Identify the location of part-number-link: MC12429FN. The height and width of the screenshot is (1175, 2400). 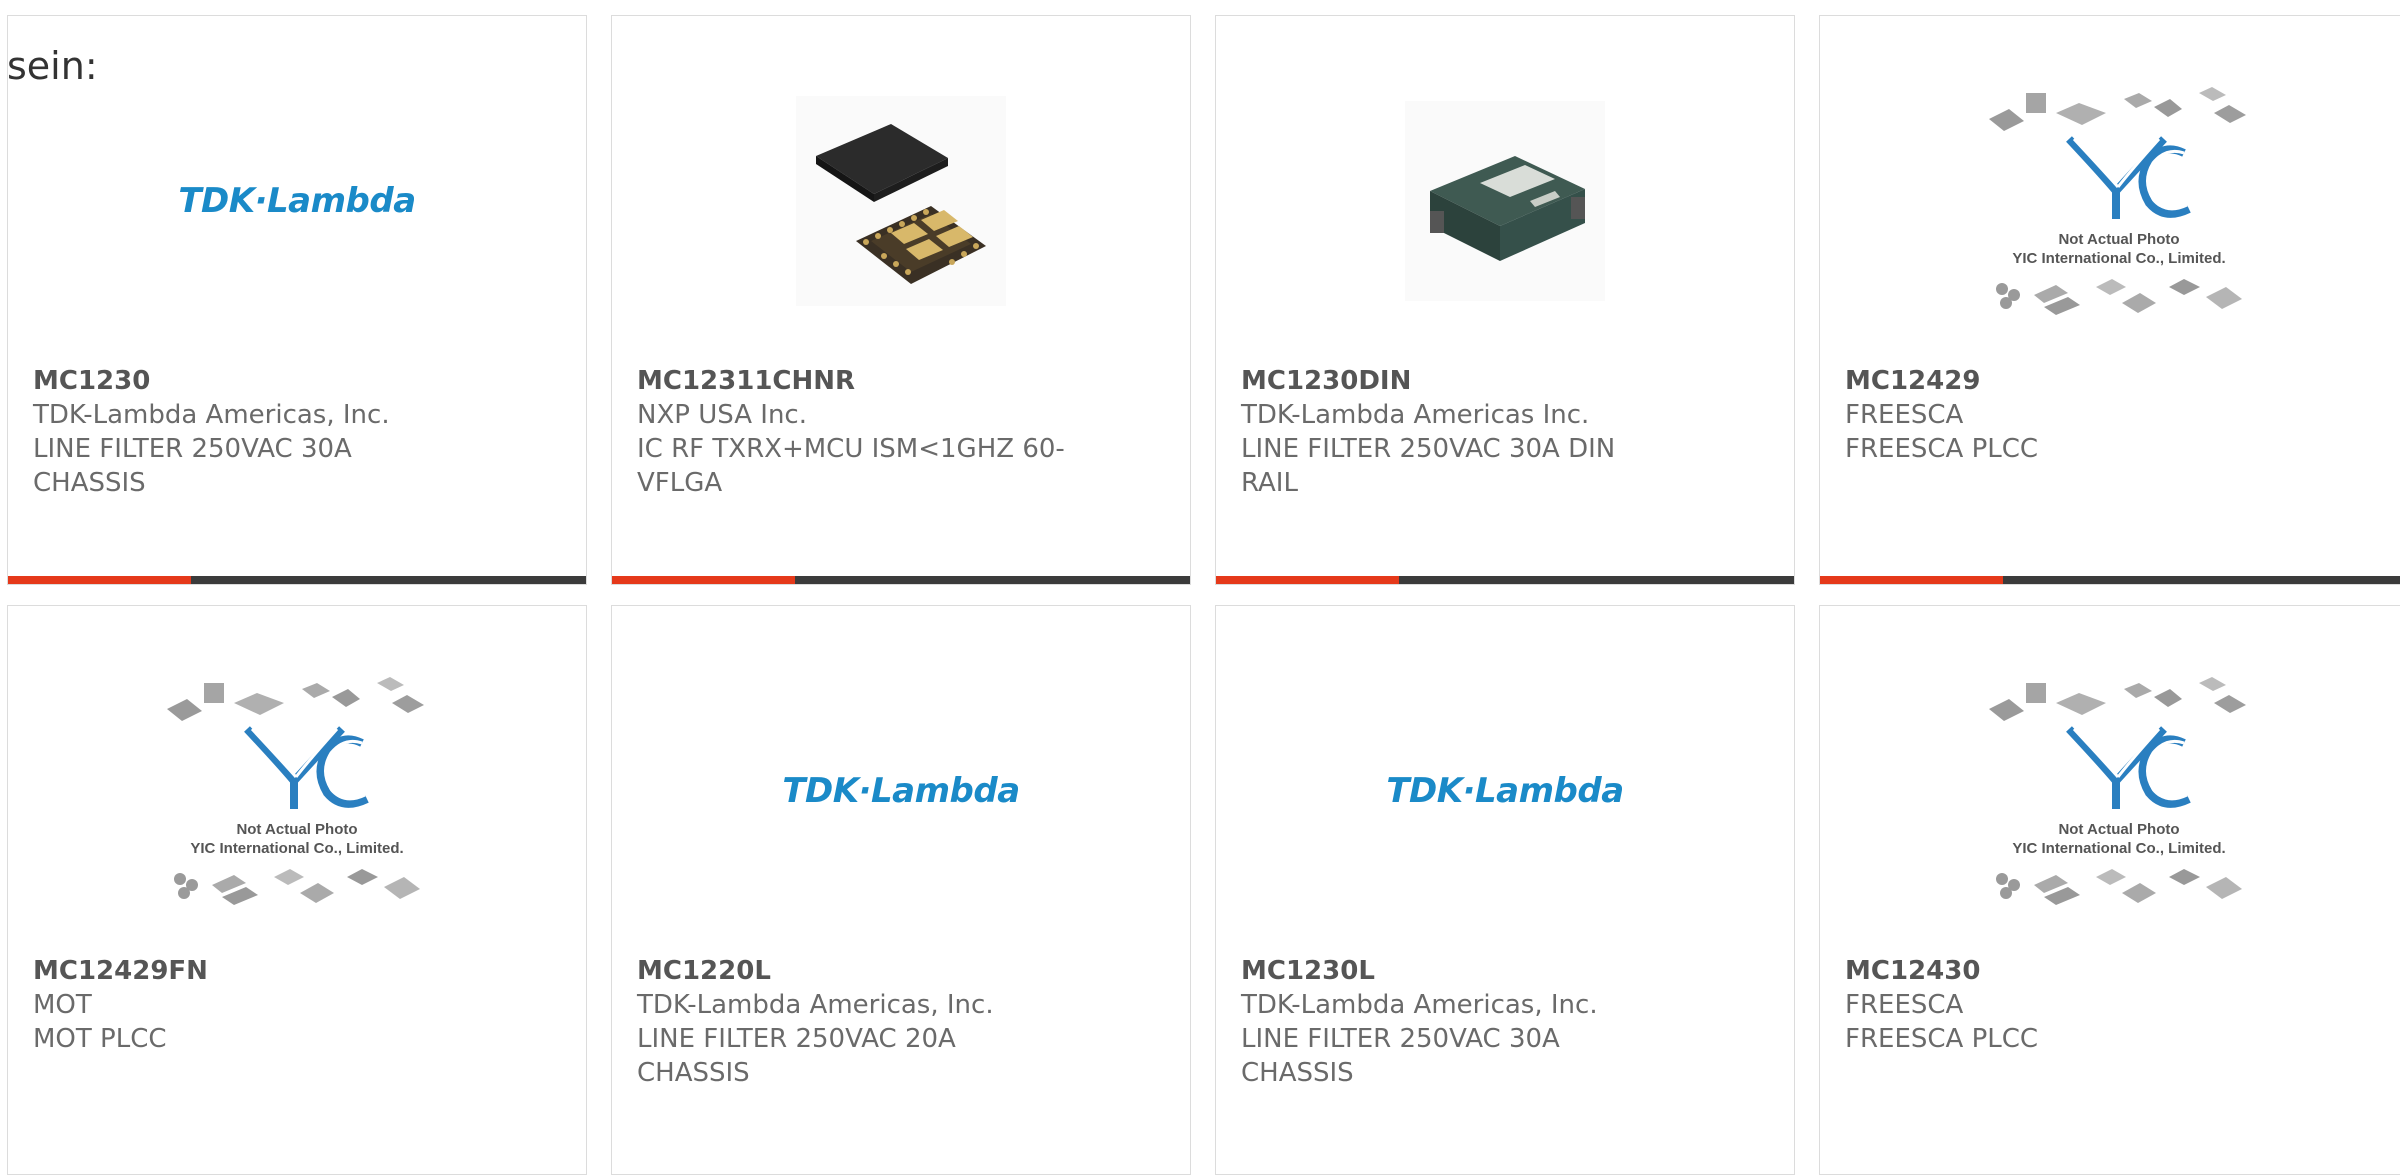
(253, 971).